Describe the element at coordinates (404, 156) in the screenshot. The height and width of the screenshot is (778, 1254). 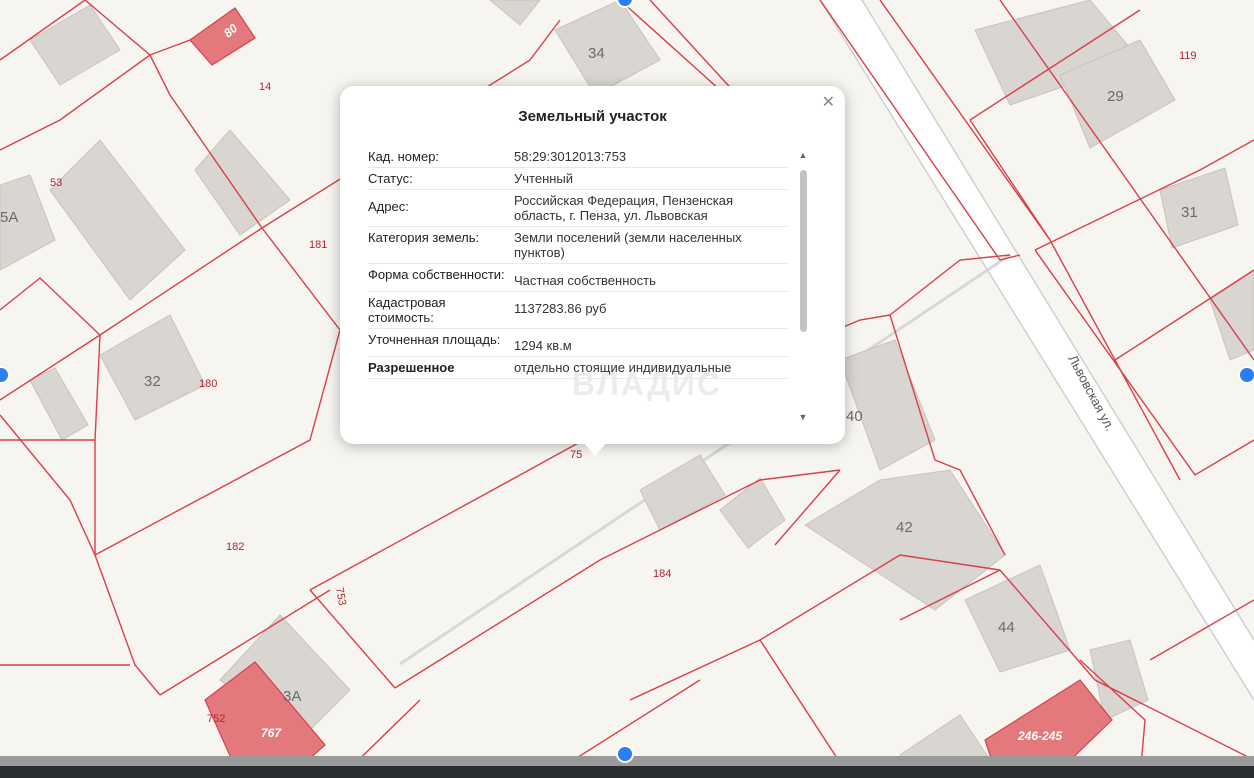
I see `attribute-key: Кад. номер:` at that location.